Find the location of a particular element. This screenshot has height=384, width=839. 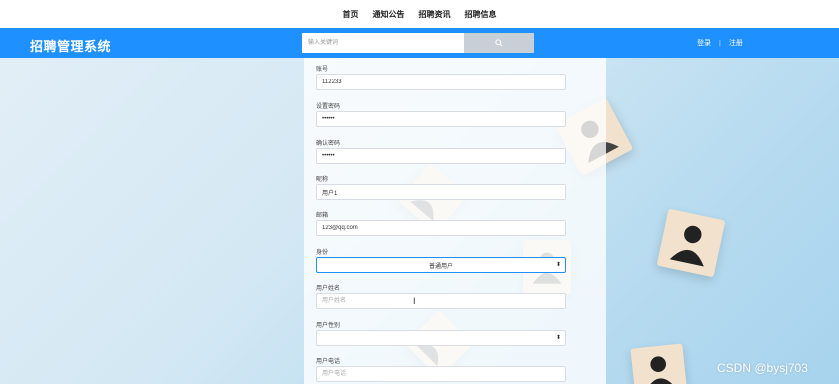

top-nav: 首页 通知公告 招聘资讯 招聘信息 is located at coordinates (419, 14).